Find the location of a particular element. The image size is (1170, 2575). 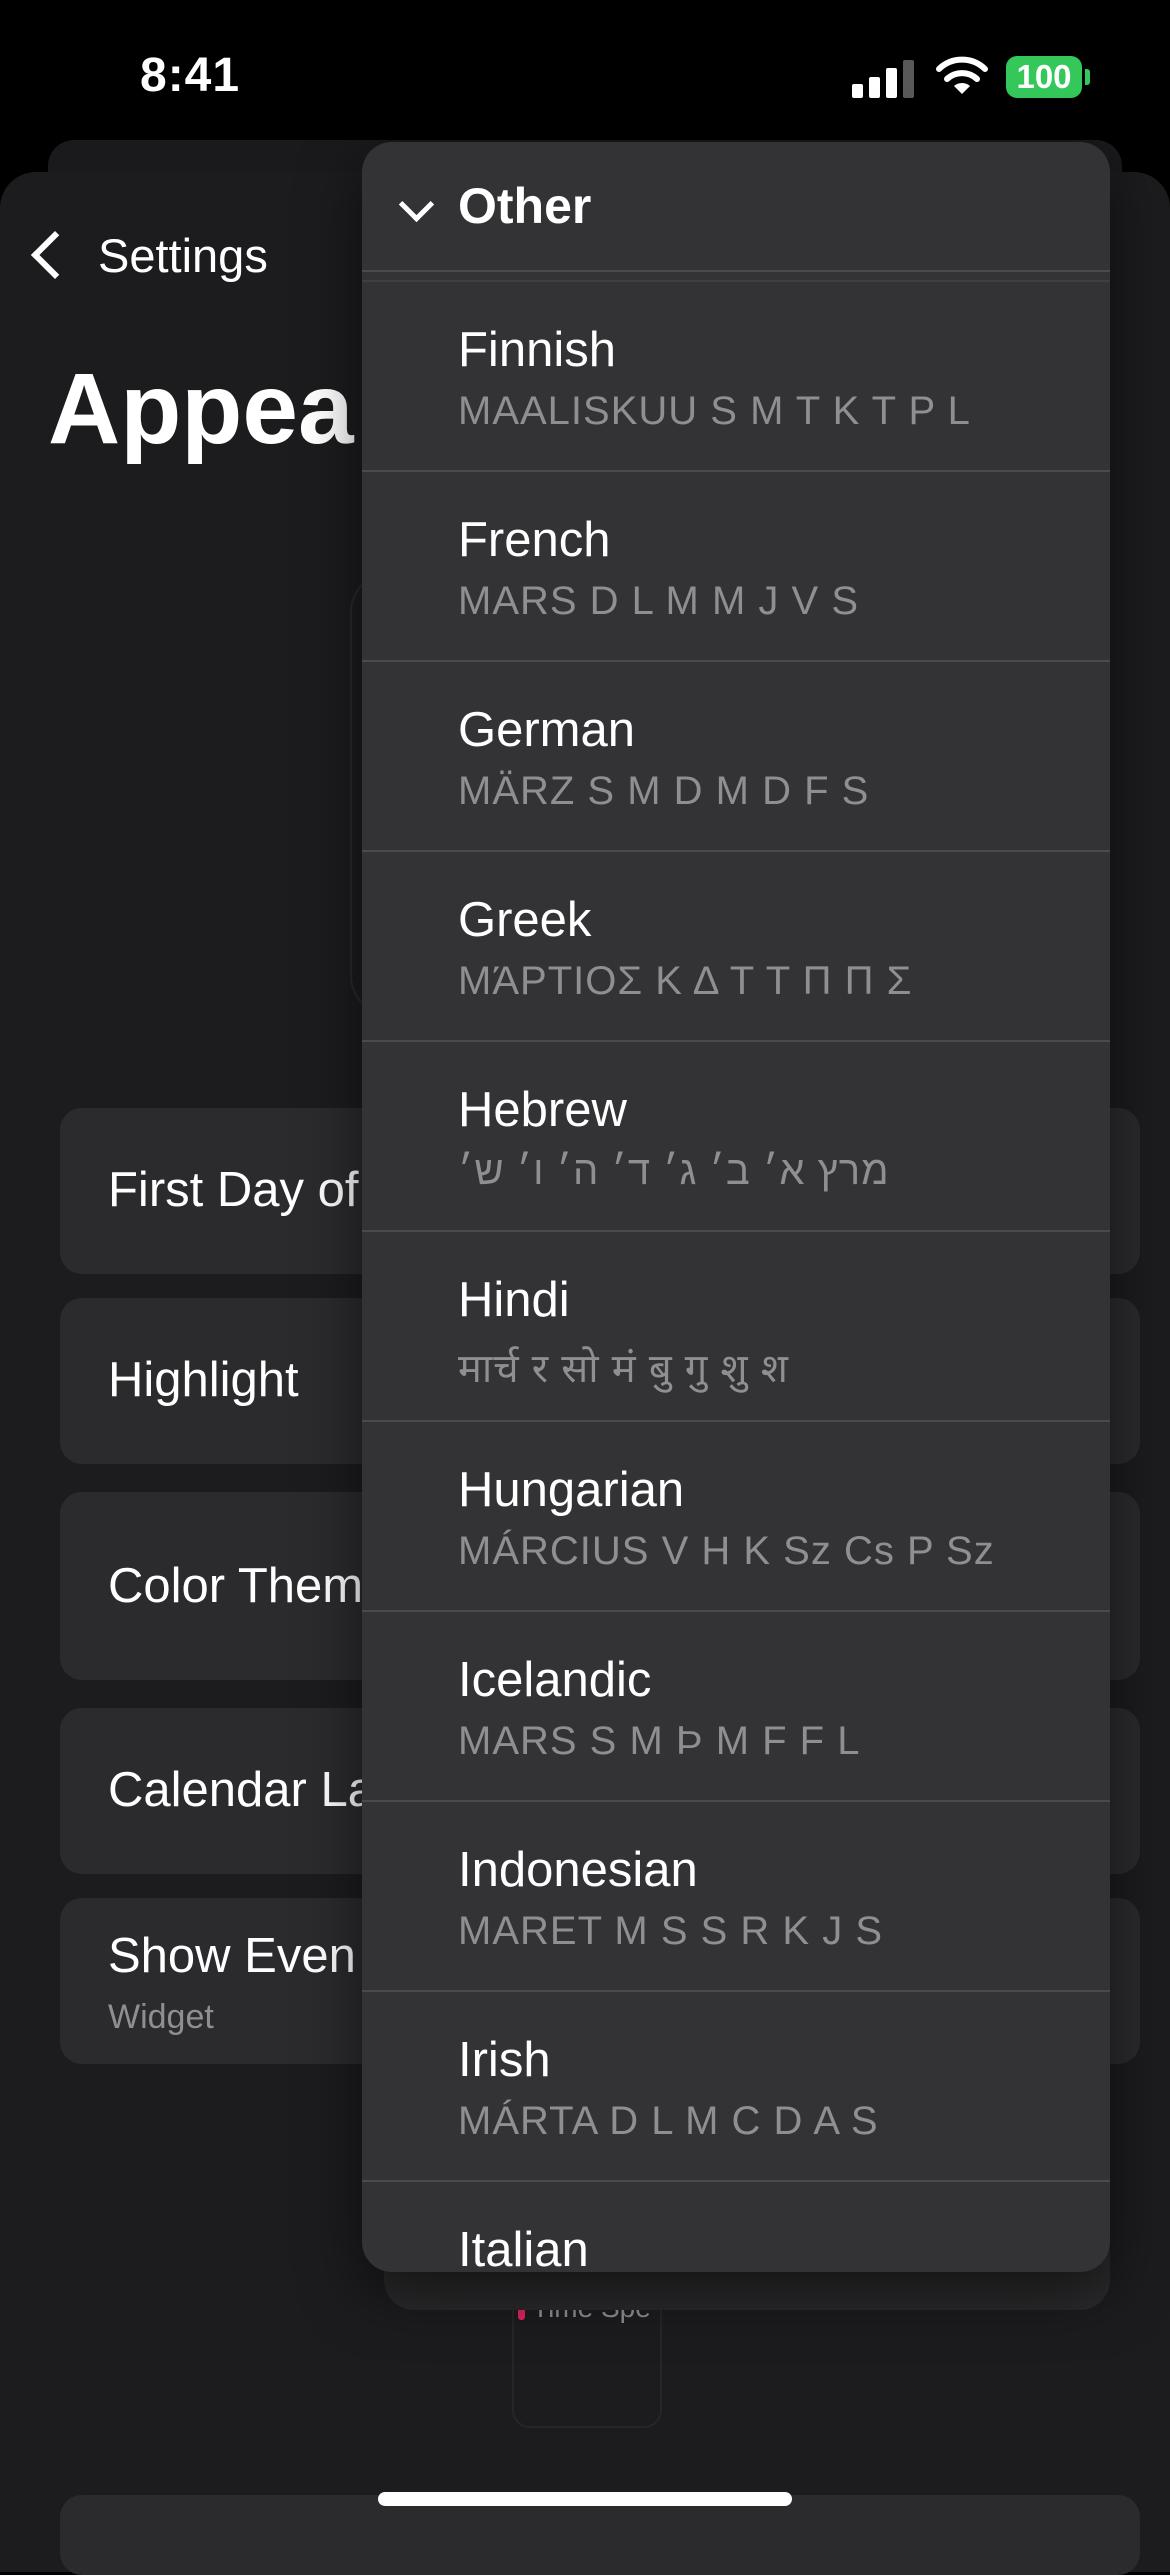

back-button: Settings is located at coordinates (145, 255).